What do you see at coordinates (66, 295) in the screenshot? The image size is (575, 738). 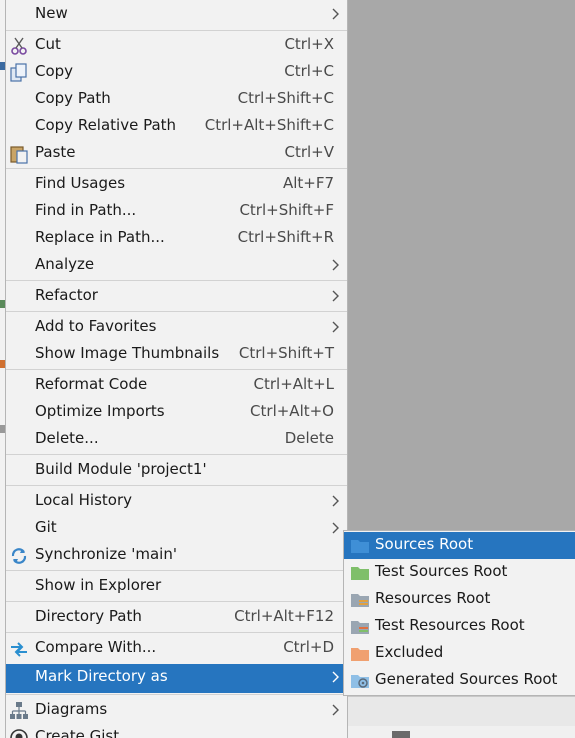 I see `menu-item-label: Refactor` at bounding box center [66, 295].